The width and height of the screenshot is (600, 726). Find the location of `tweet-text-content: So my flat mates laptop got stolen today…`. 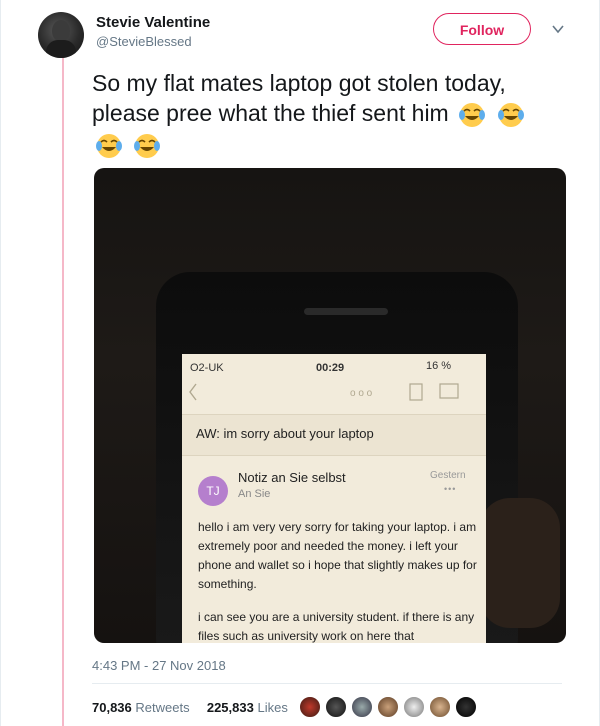

tweet-text-content: So my flat mates laptop got stolen today… is located at coordinates (299, 98).